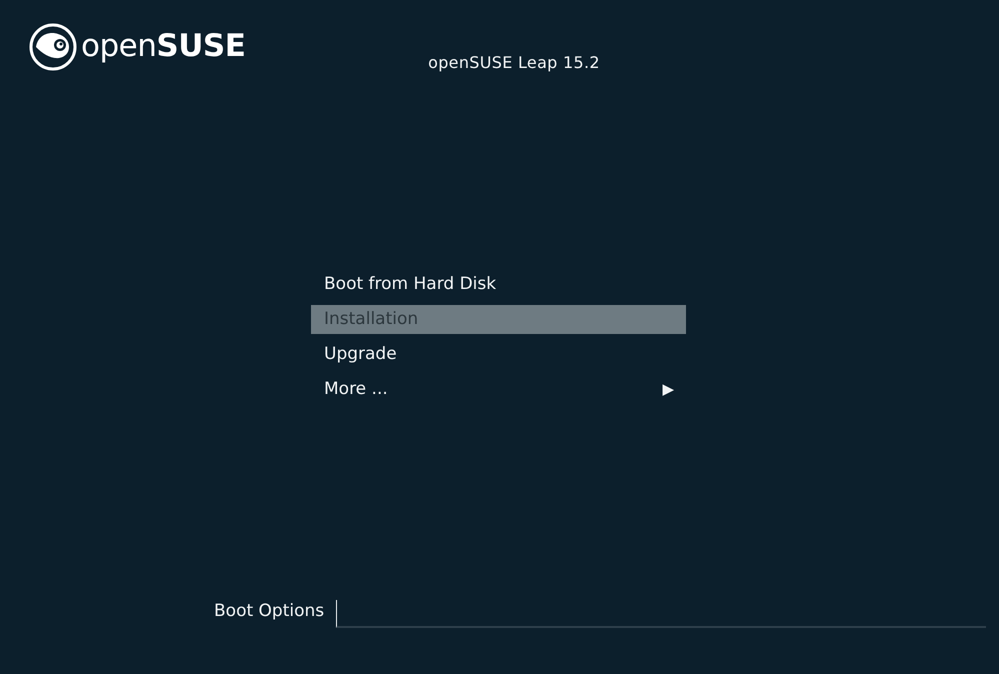 This screenshot has width=999, height=674. Describe the element at coordinates (514, 63) in the screenshot. I see `window-title: openSUSE Leap 15.2` at that location.